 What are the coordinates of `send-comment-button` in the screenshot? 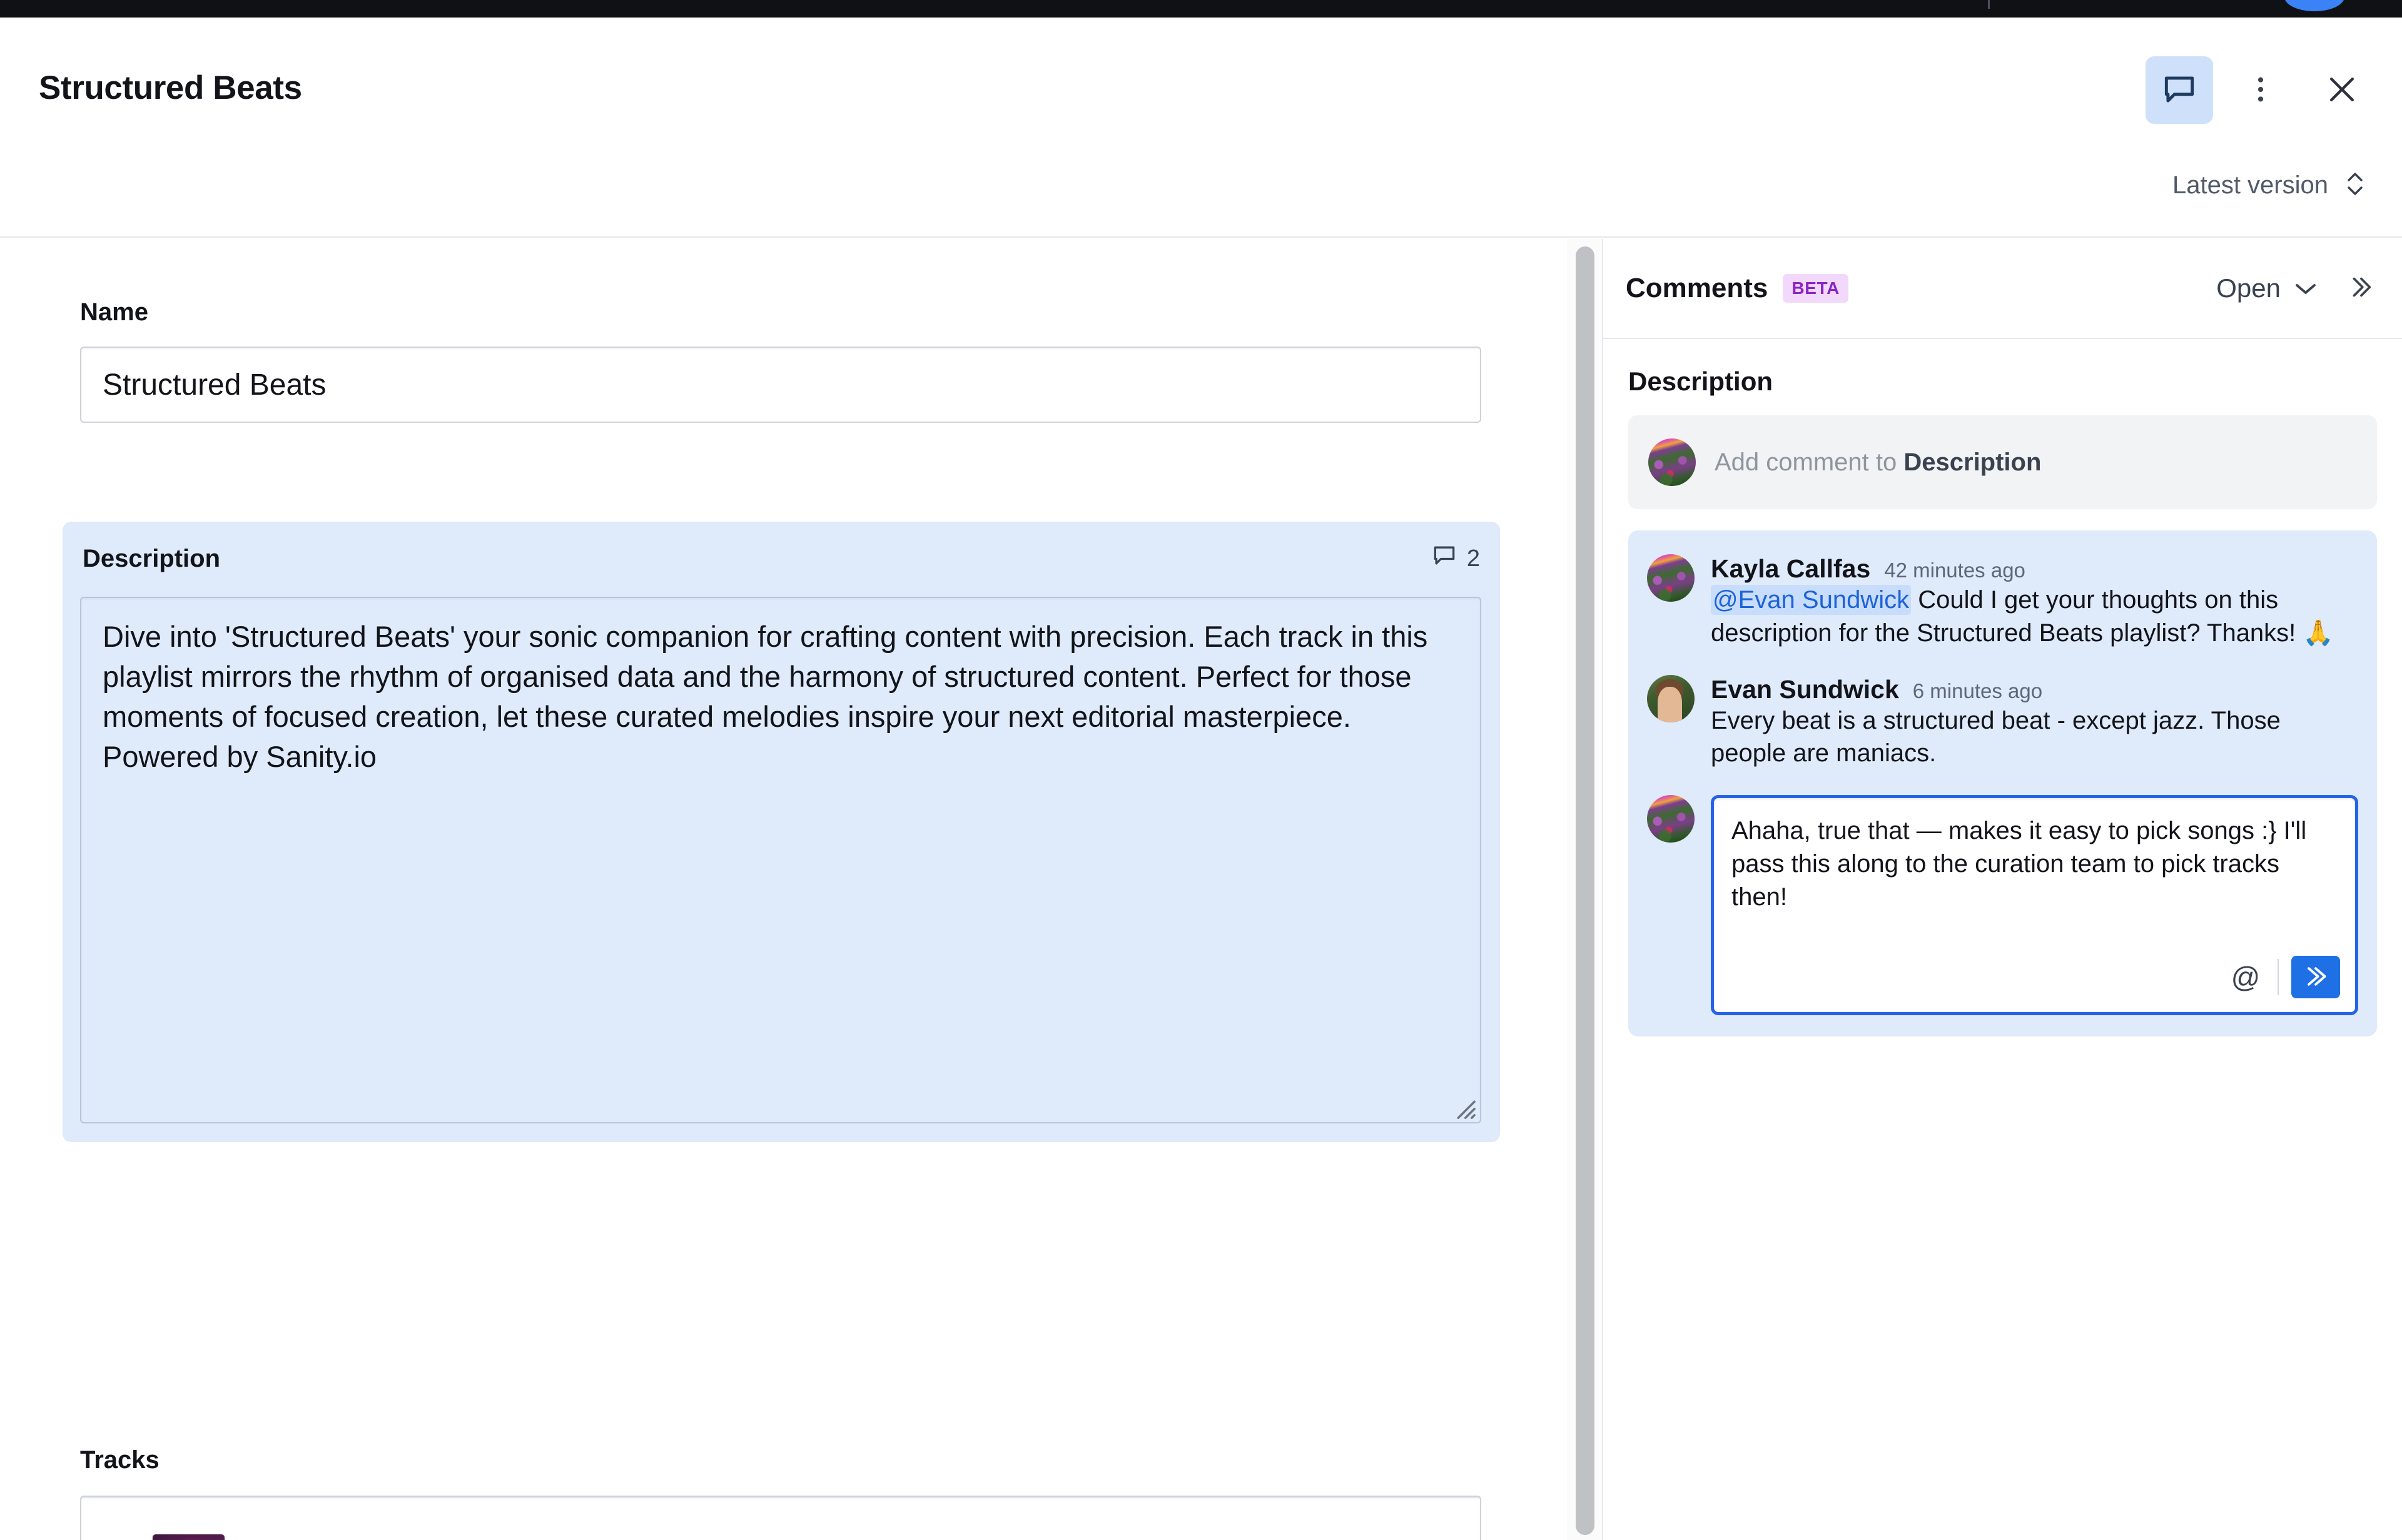 It's located at (2315, 977).